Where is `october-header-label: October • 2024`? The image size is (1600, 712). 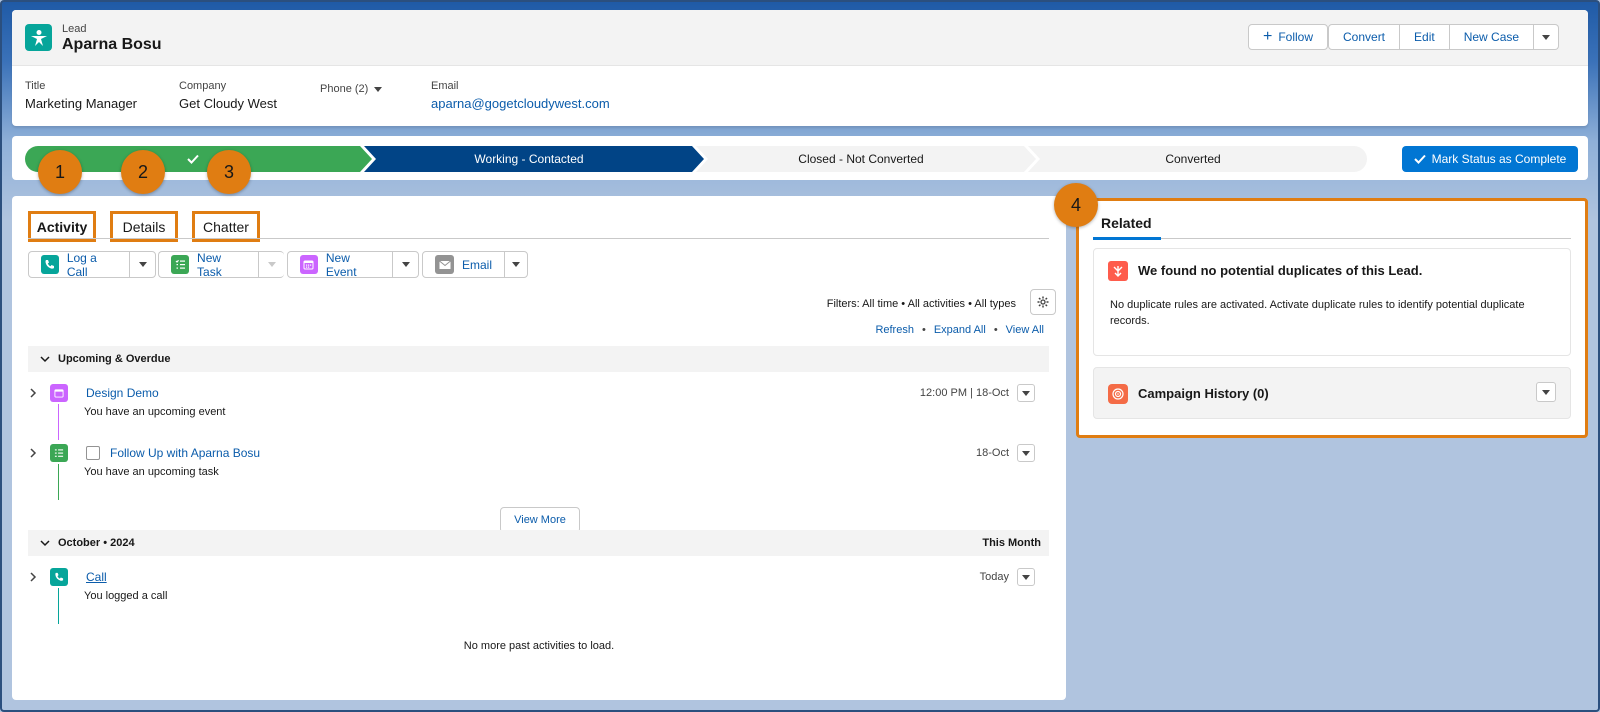 october-header-label: October • 2024 is located at coordinates (96, 543).